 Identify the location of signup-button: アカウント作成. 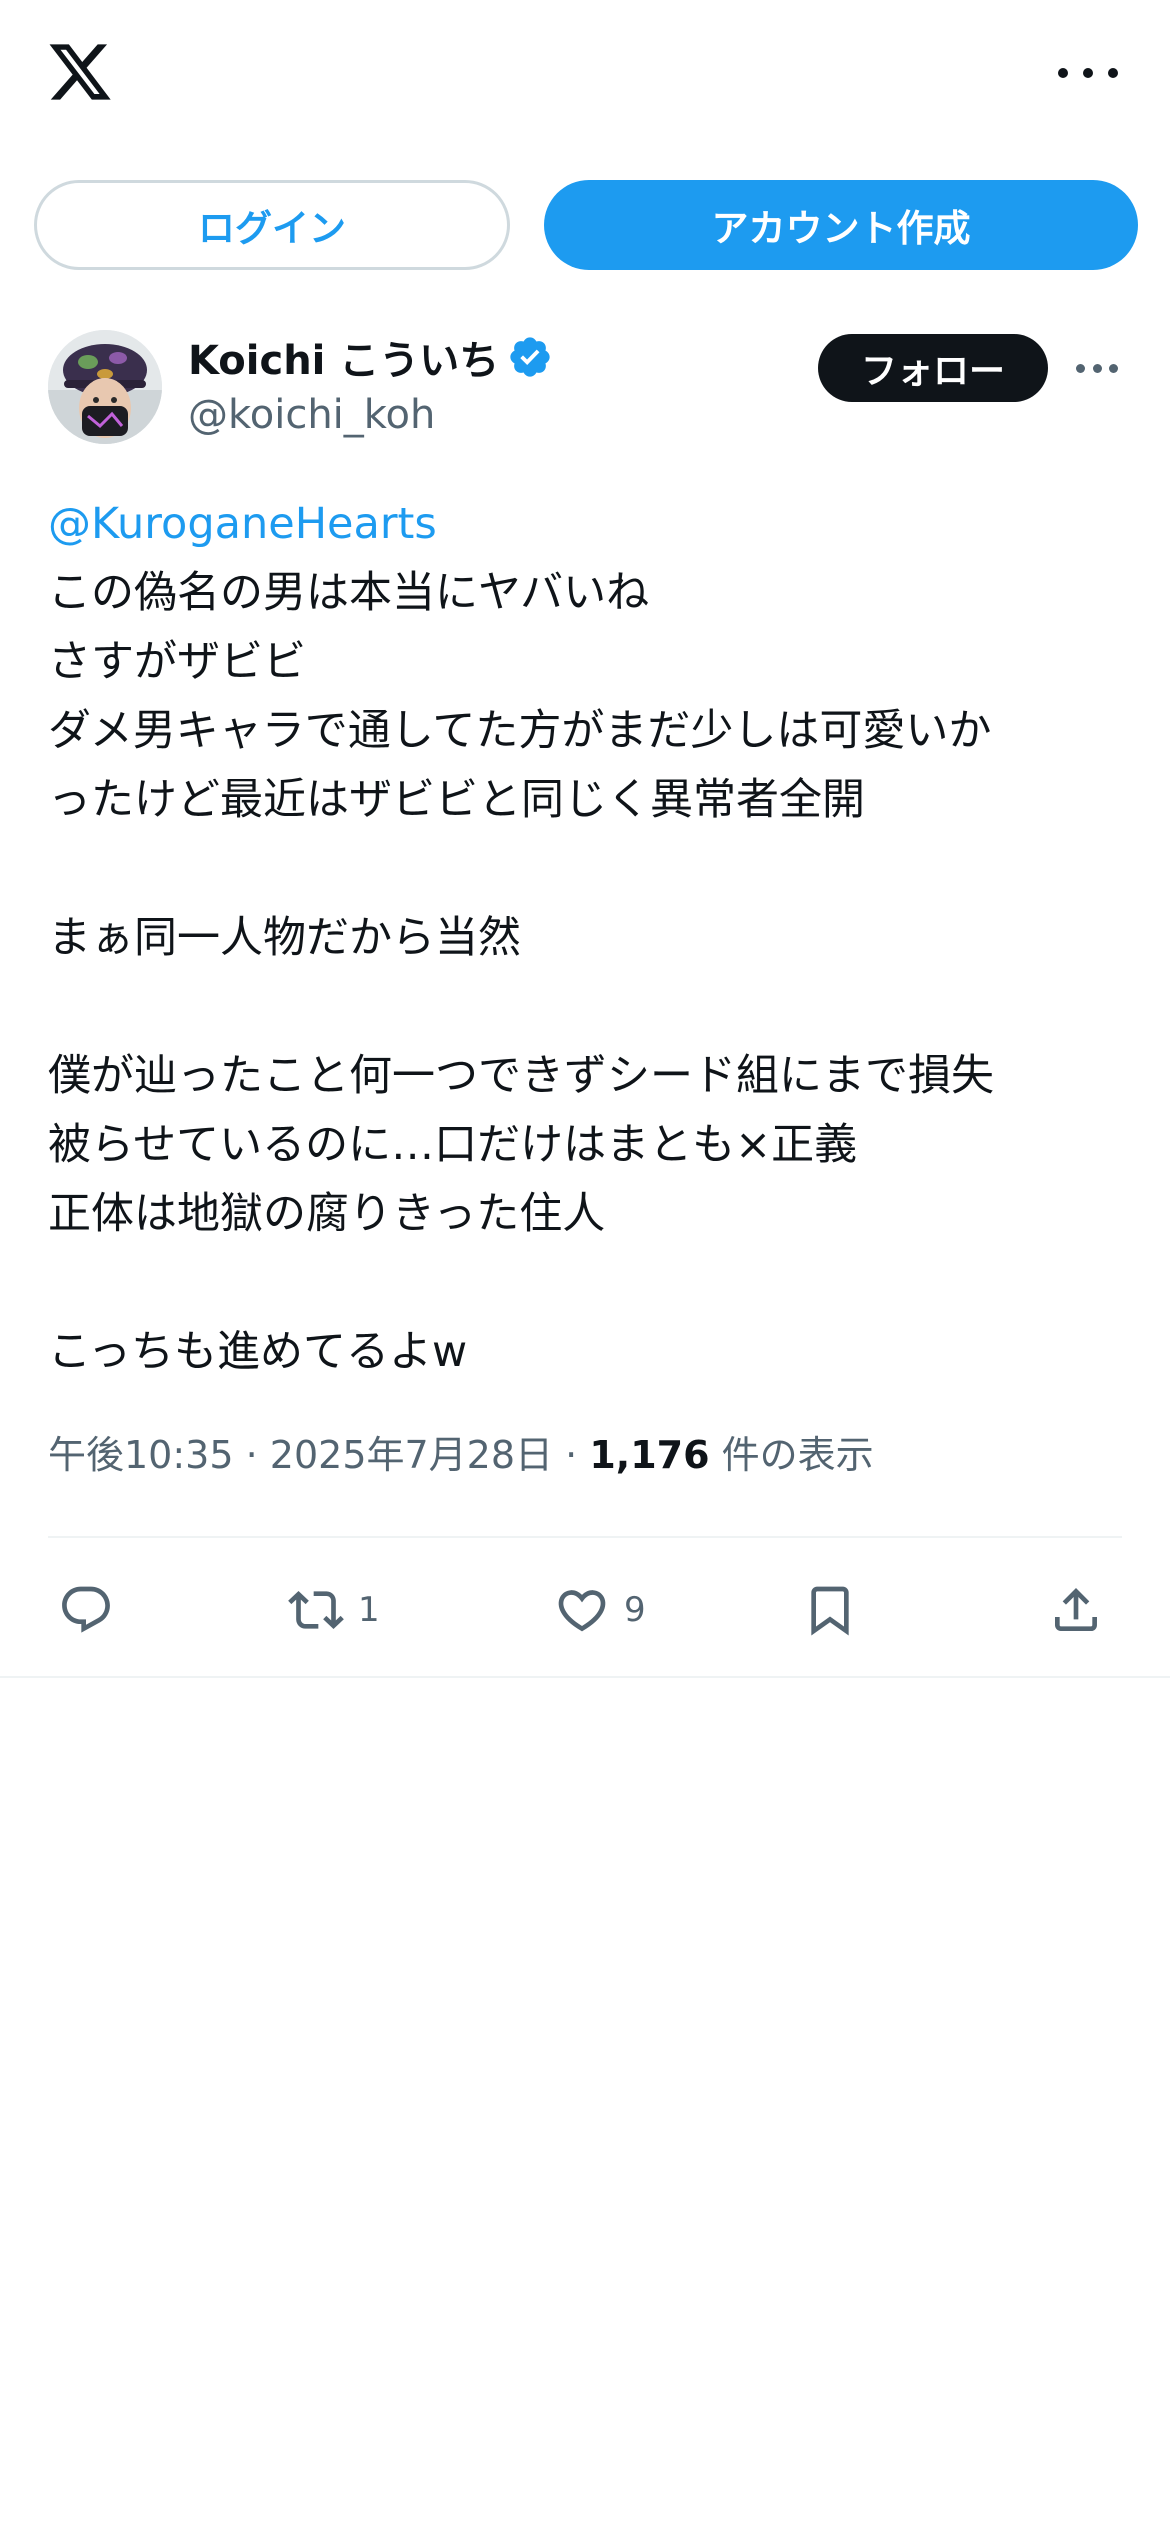
(841, 225).